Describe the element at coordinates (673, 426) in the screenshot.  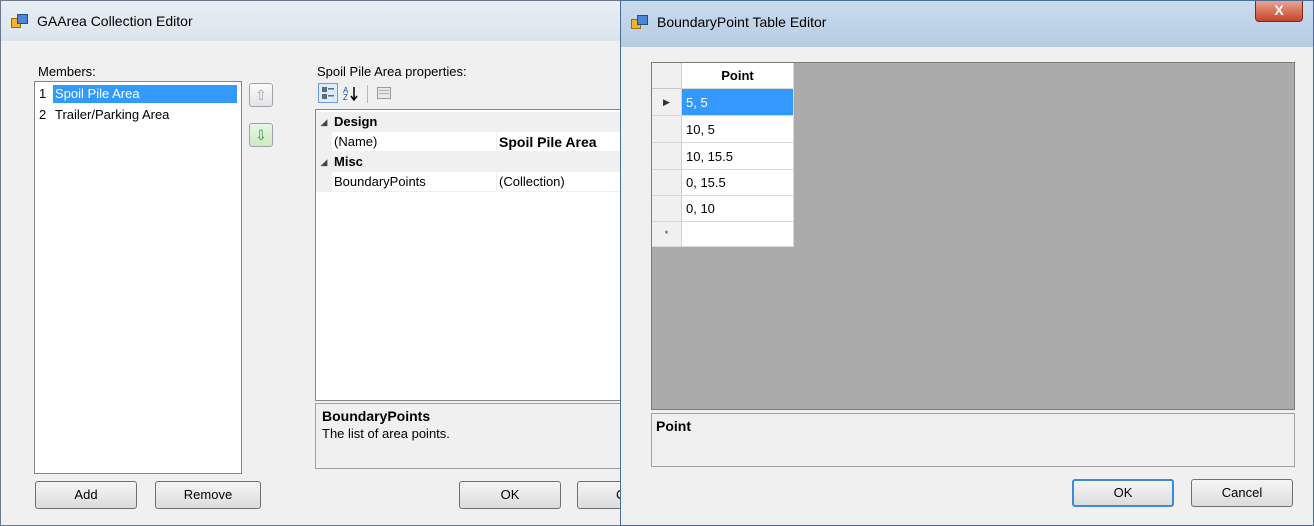
I see `description-title: Point` at that location.